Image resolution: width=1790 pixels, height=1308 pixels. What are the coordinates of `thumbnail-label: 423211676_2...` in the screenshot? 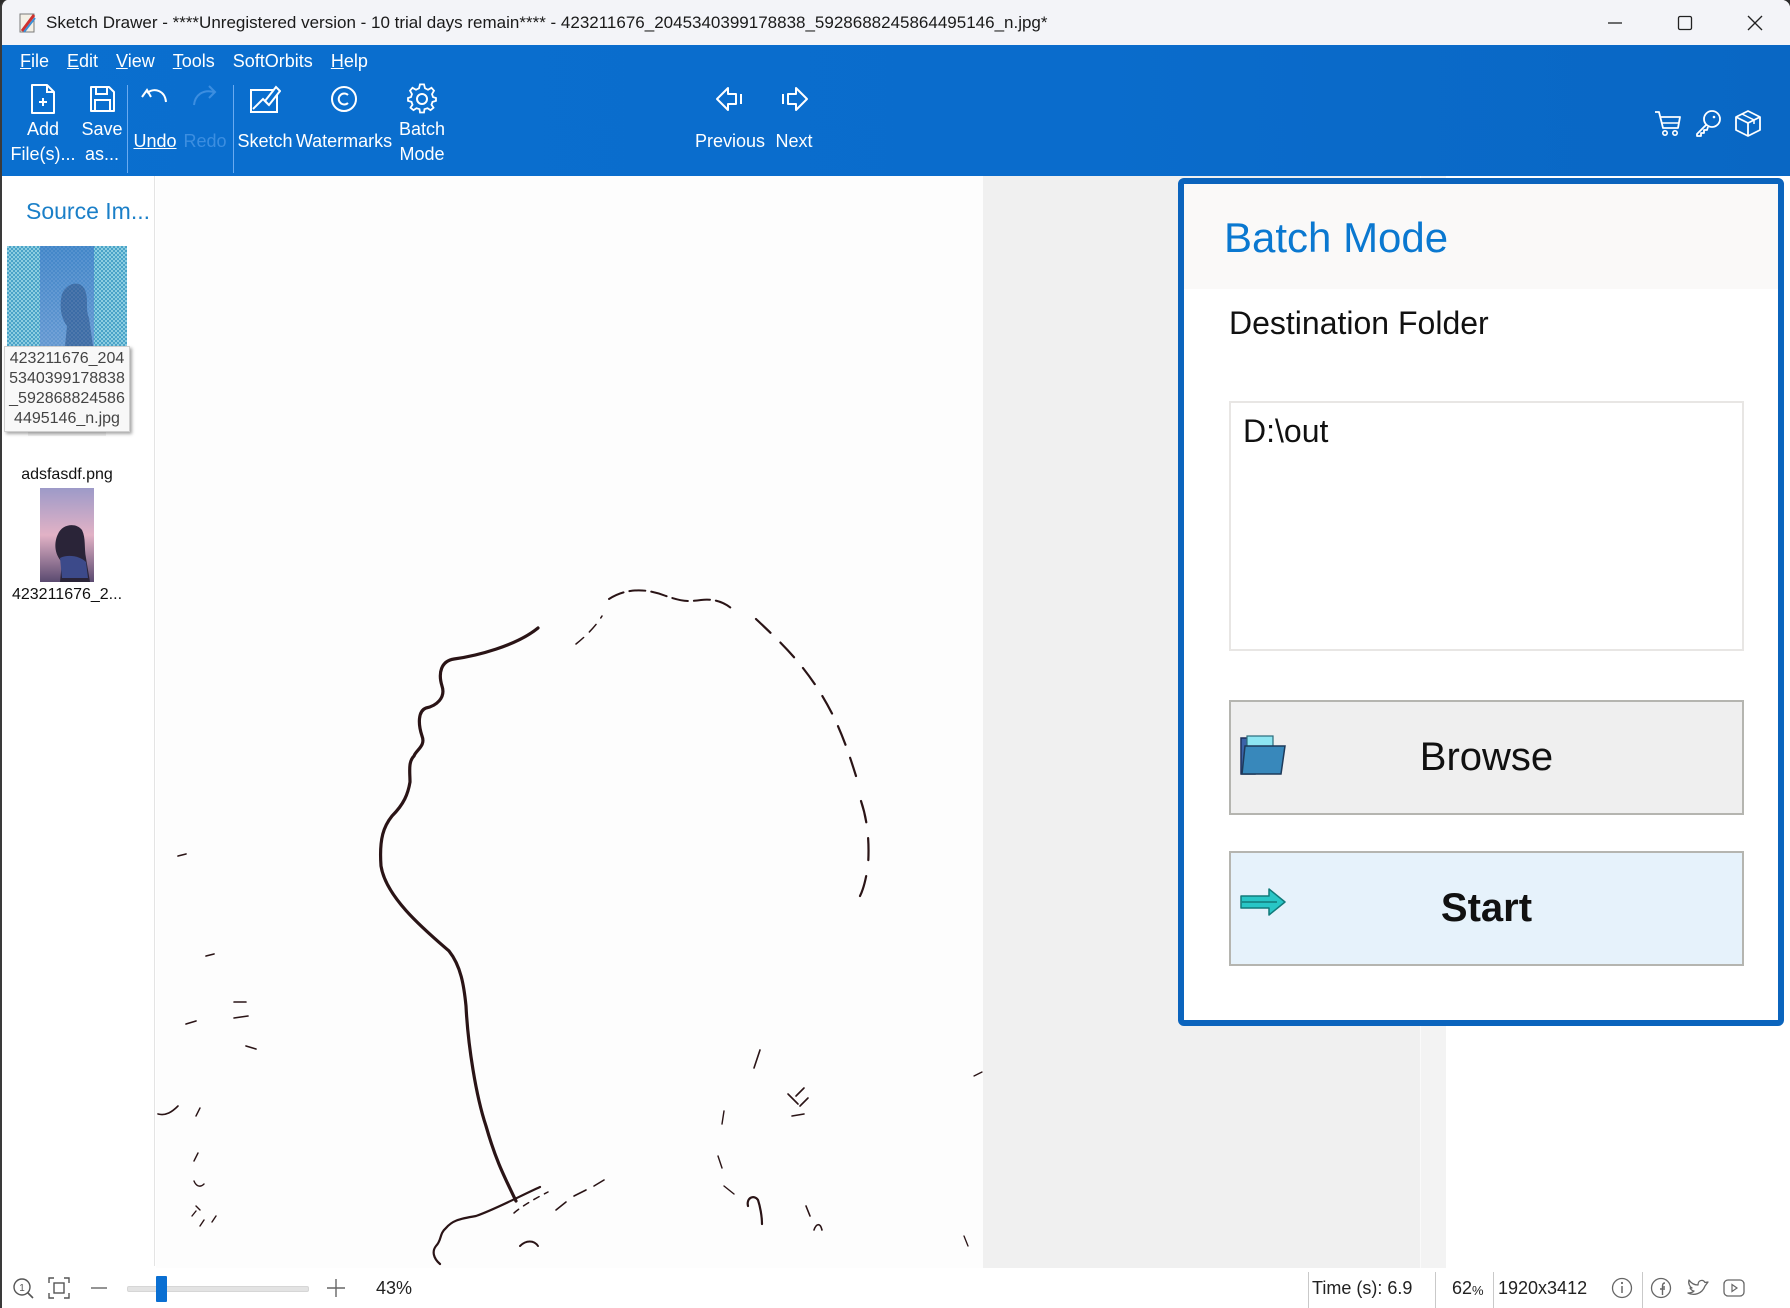 It's located at (67, 594).